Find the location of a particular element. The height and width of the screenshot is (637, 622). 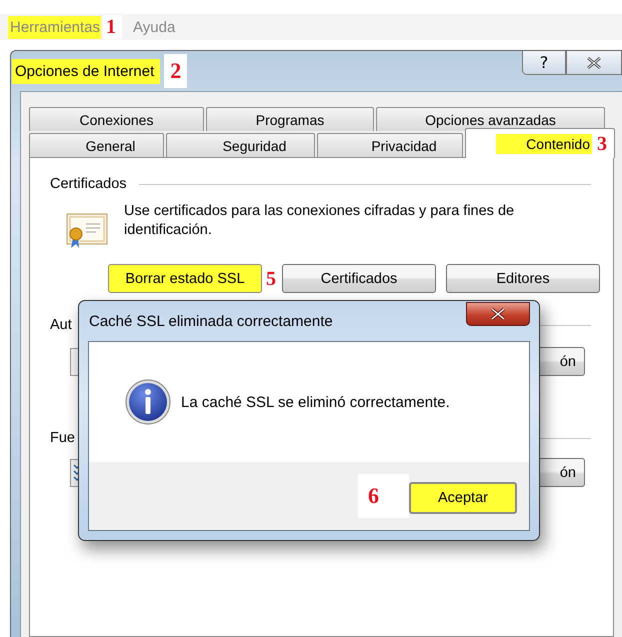

tab: Programas is located at coordinates (290, 119).